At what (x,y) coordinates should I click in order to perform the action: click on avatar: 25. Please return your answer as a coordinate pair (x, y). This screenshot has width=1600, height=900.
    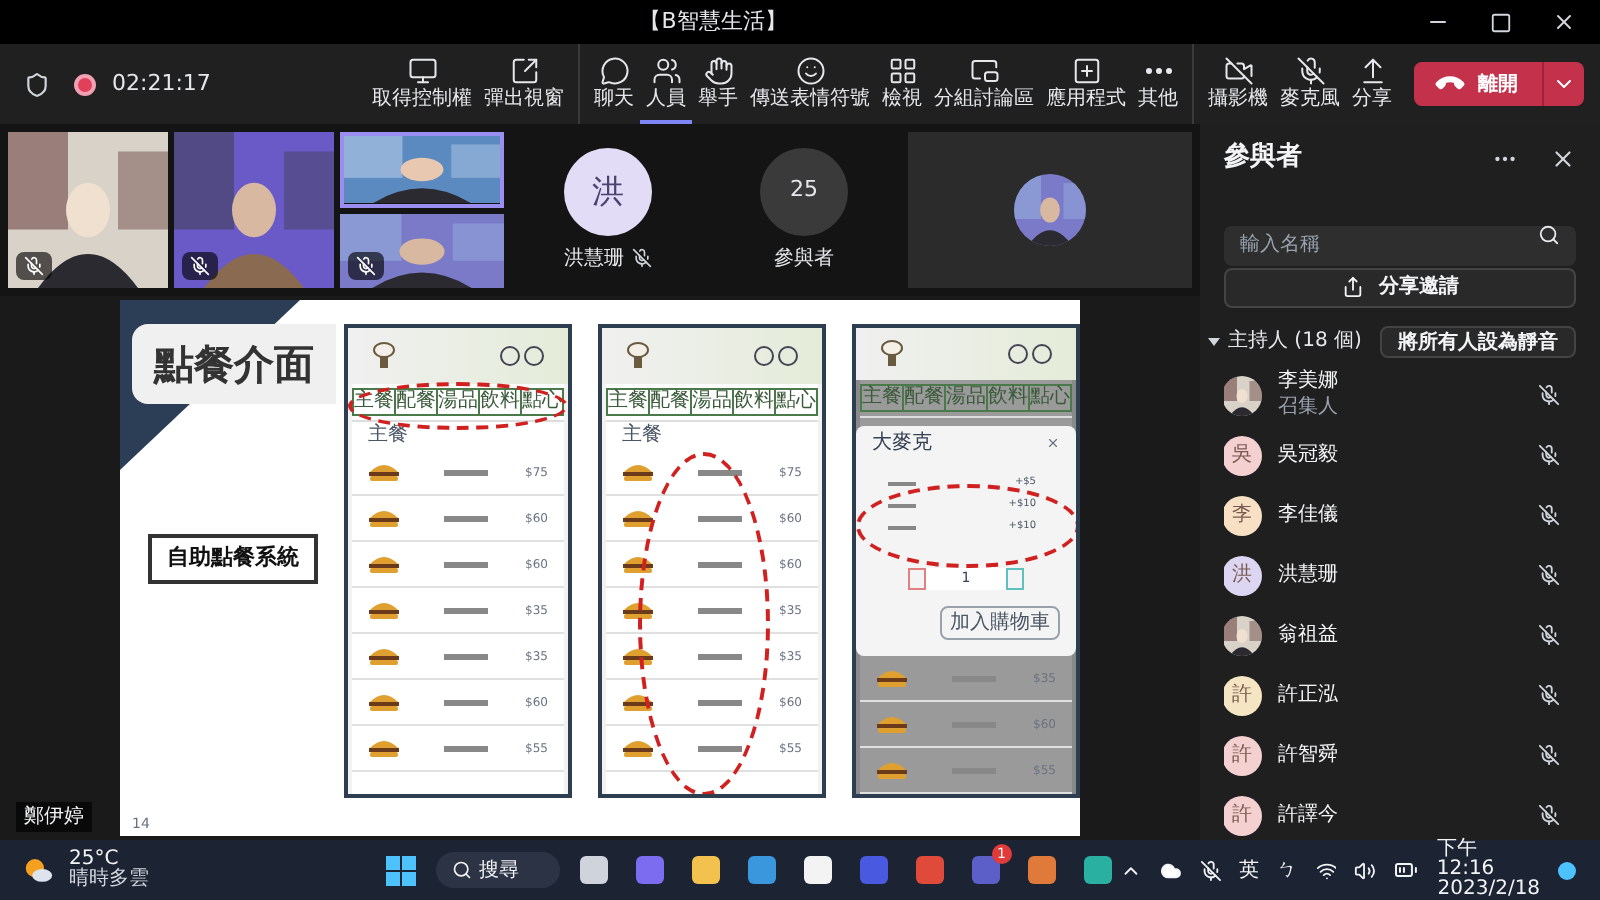
    Looking at the image, I should click on (804, 191).